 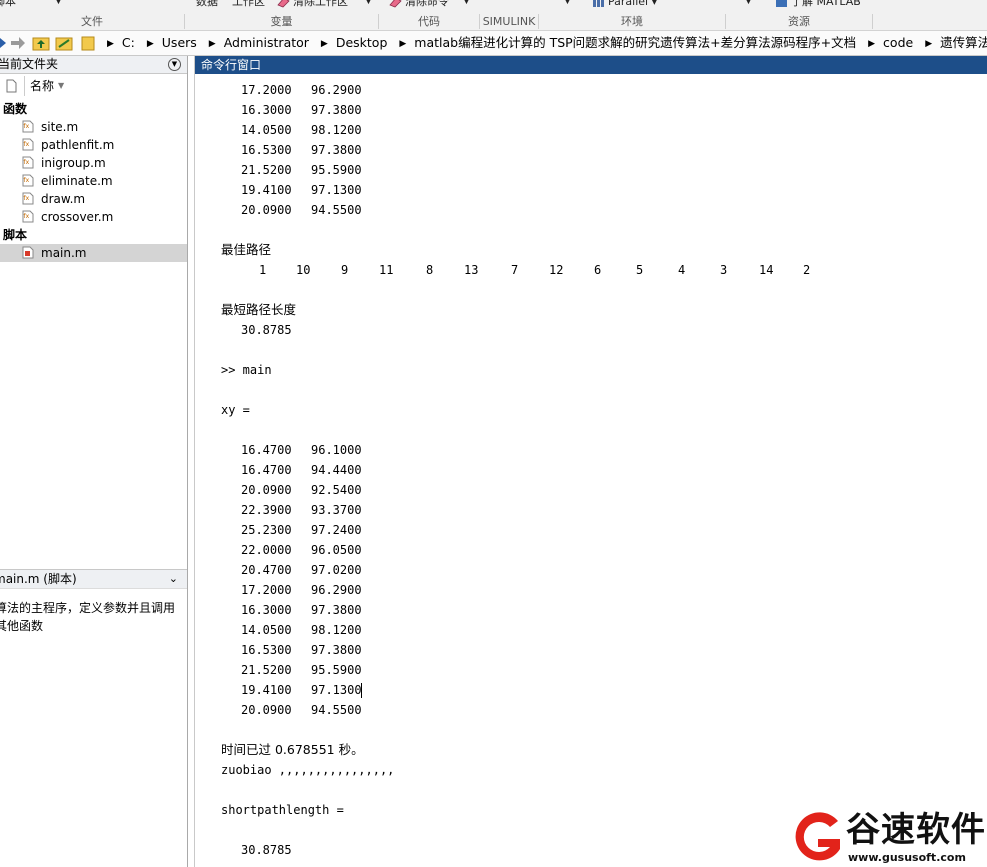 What do you see at coordinates (15, 109) in the screenshot?
I see `group-functions: 函数` at bounding box center [15, 109].